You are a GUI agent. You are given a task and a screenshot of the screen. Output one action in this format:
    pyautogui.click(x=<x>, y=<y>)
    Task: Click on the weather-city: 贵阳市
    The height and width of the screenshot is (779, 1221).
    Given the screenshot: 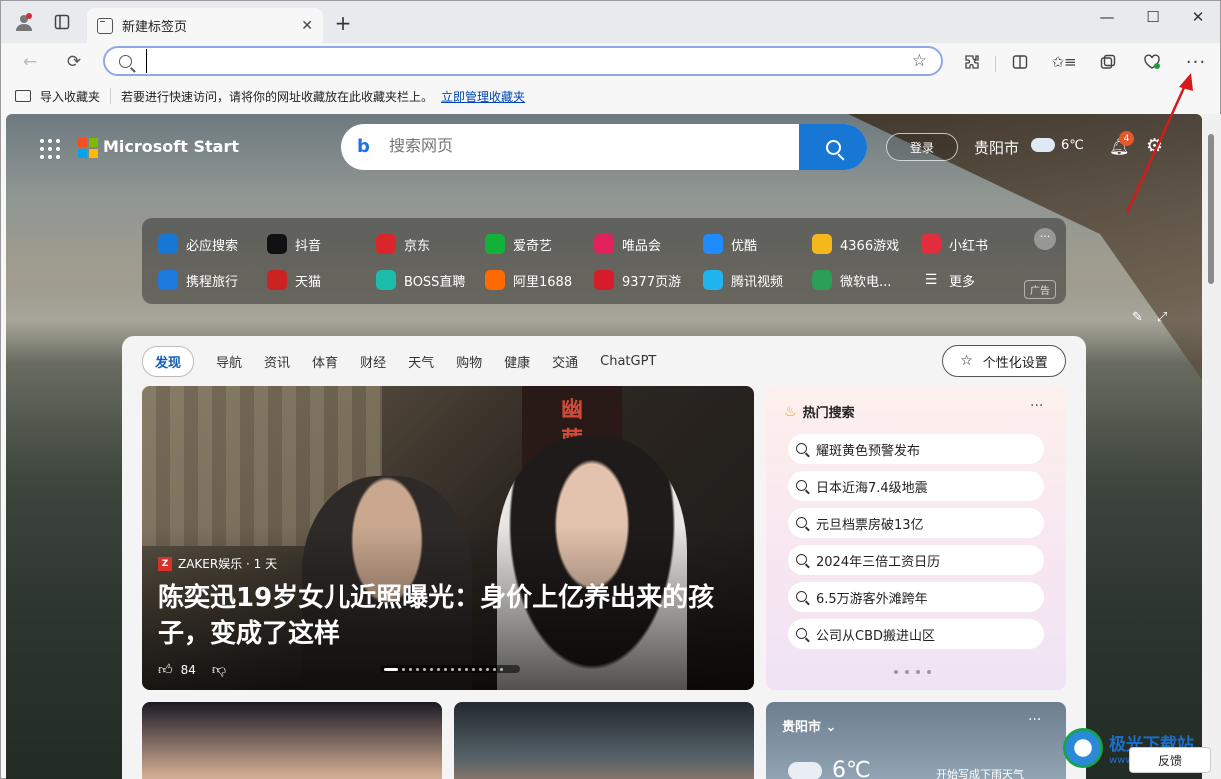 What is the action you would take?
    pyautogui.click(x=996, y=147)
    